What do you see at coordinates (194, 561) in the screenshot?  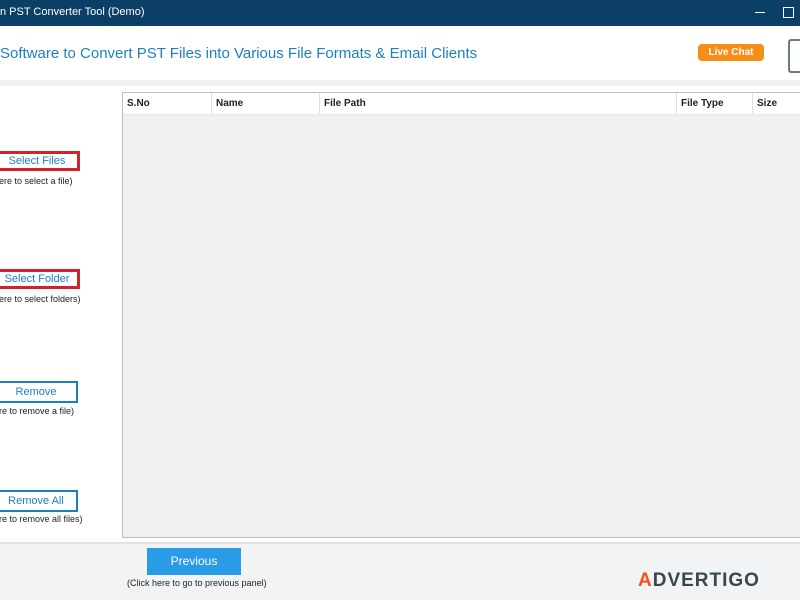 I see `previous-button: Previous` at bounding box center [194, 561].